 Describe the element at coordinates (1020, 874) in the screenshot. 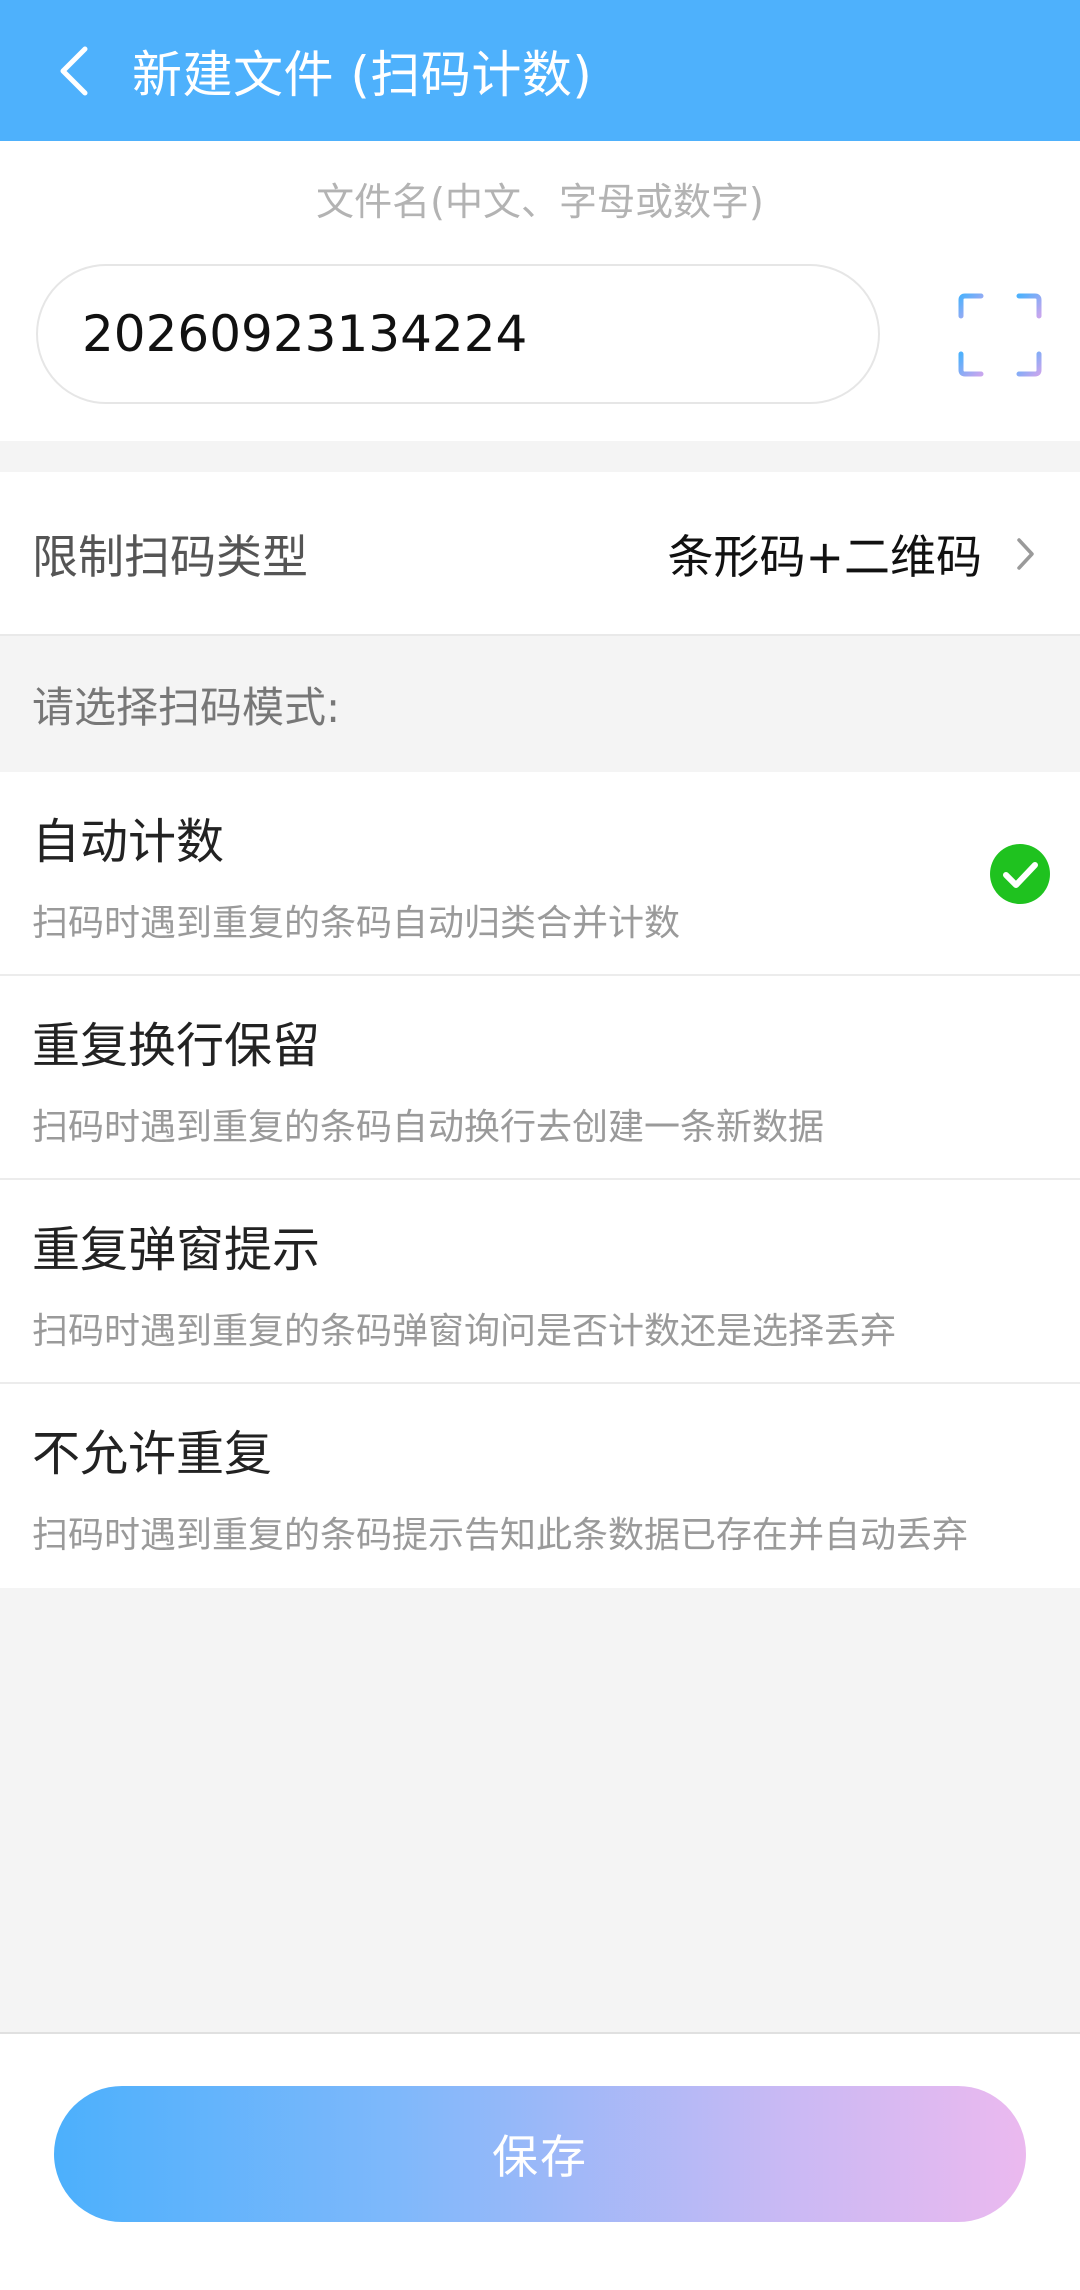

I see `check-circle-icon` at that location.